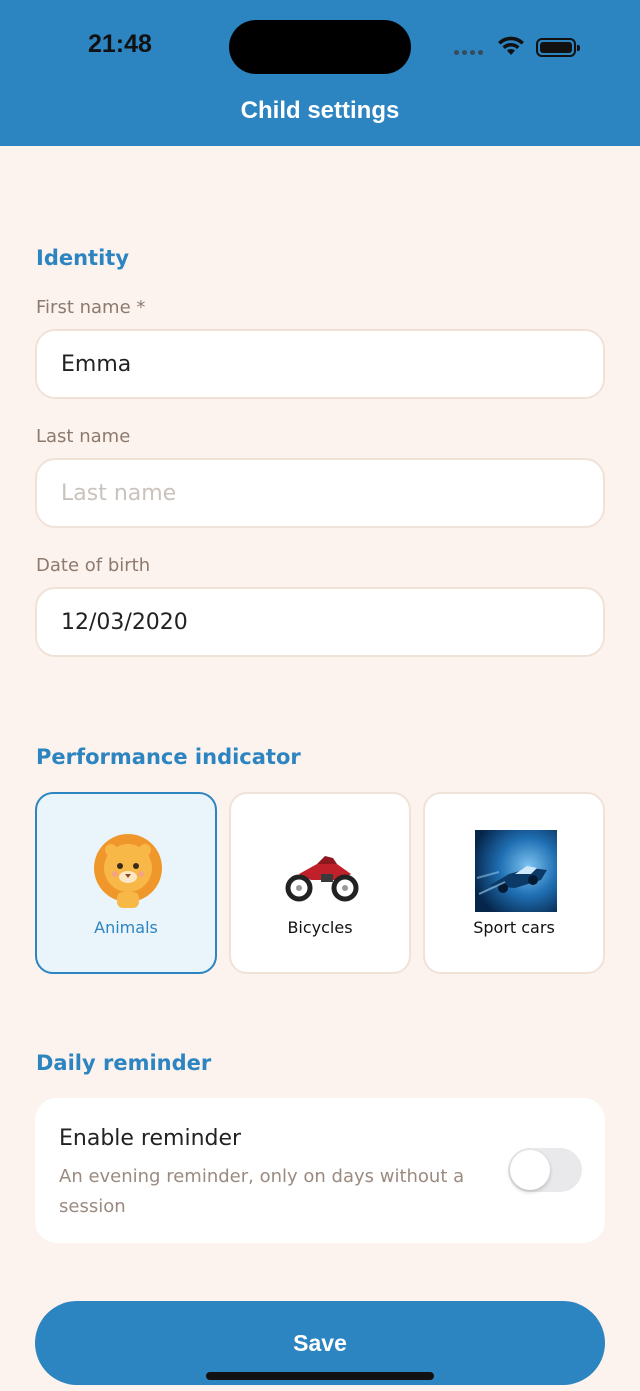  What do you see at coordinates (511, 45) in the screenshot?
I see `wifi-icon` at bounding box center [511, 45].